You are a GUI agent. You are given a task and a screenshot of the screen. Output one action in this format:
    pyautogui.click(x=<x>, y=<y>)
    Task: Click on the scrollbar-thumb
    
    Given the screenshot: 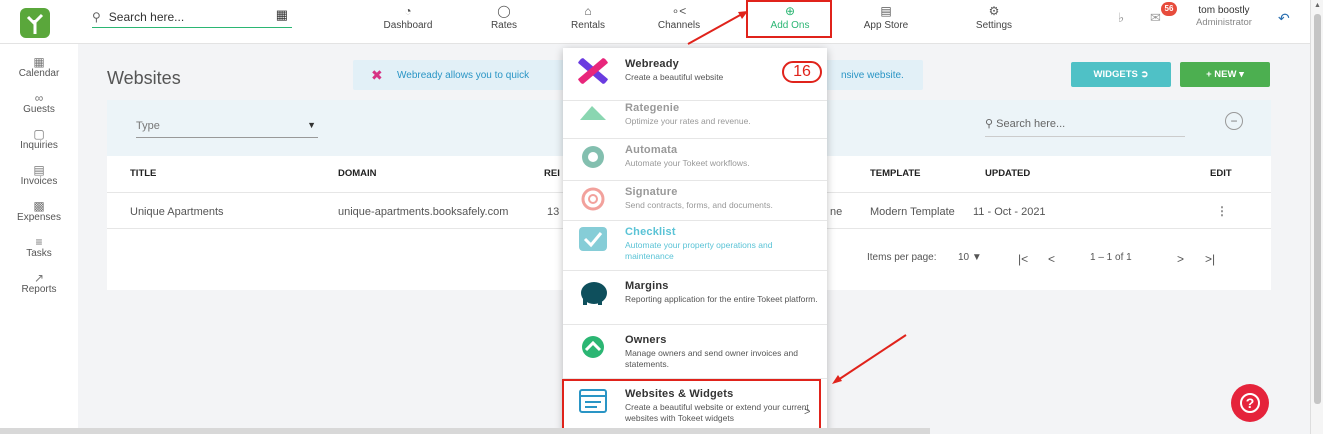 What is the action you would take?
    pyautogui.click(x=1317, y=209)
    